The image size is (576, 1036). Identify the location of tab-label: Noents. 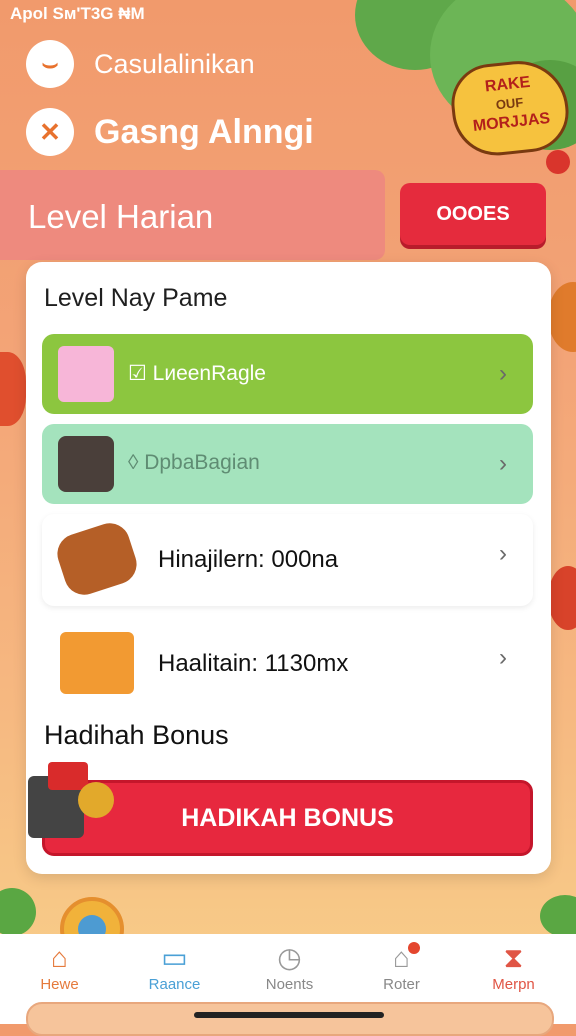
(289, 984).